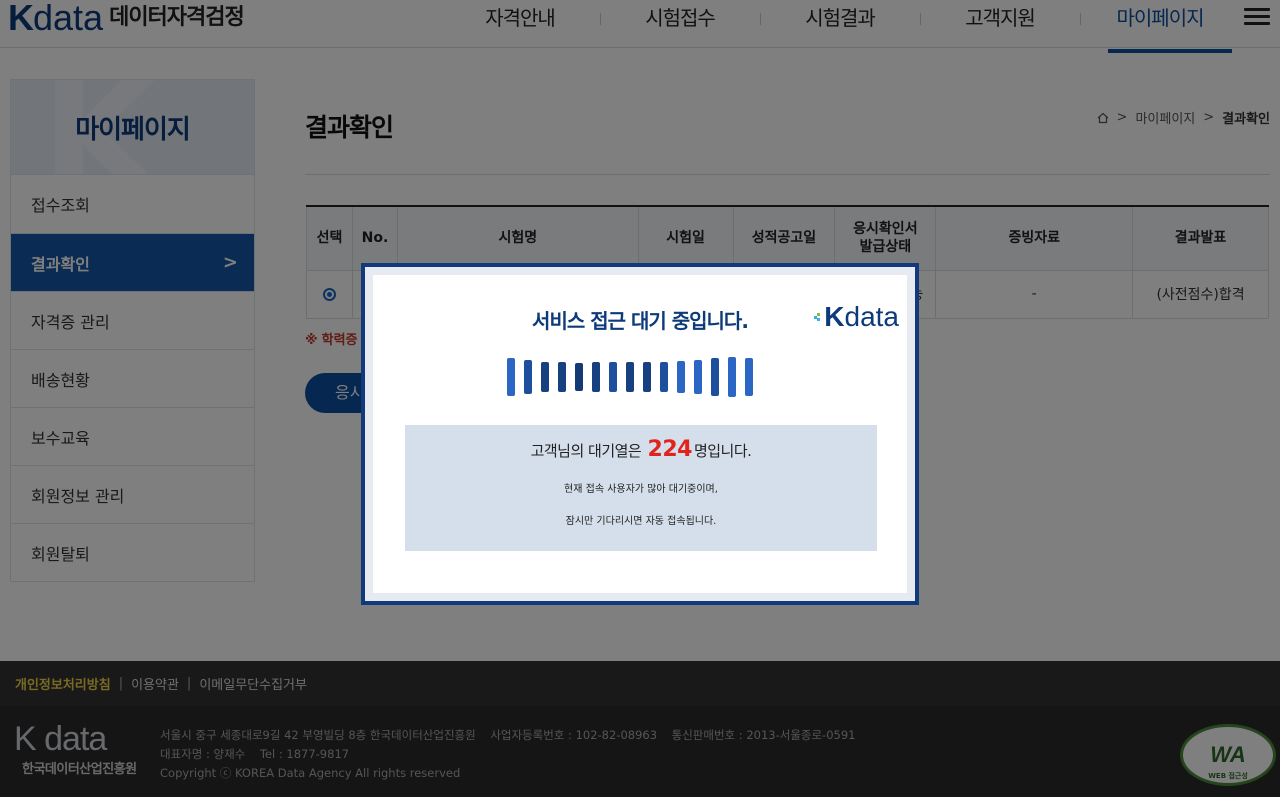  What do you see at coordinates (818, 317) in the screenshot?
I see `logo-dots-icon` at bounding box center [818, 317].